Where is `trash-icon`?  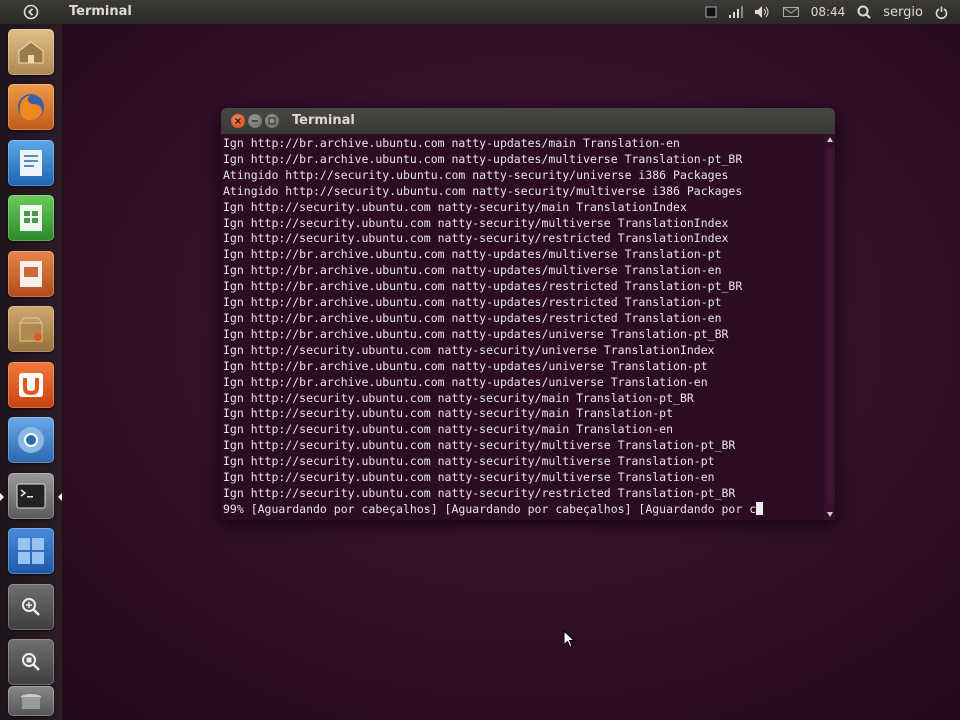 trash-icon is located at coordinates (31, 701).